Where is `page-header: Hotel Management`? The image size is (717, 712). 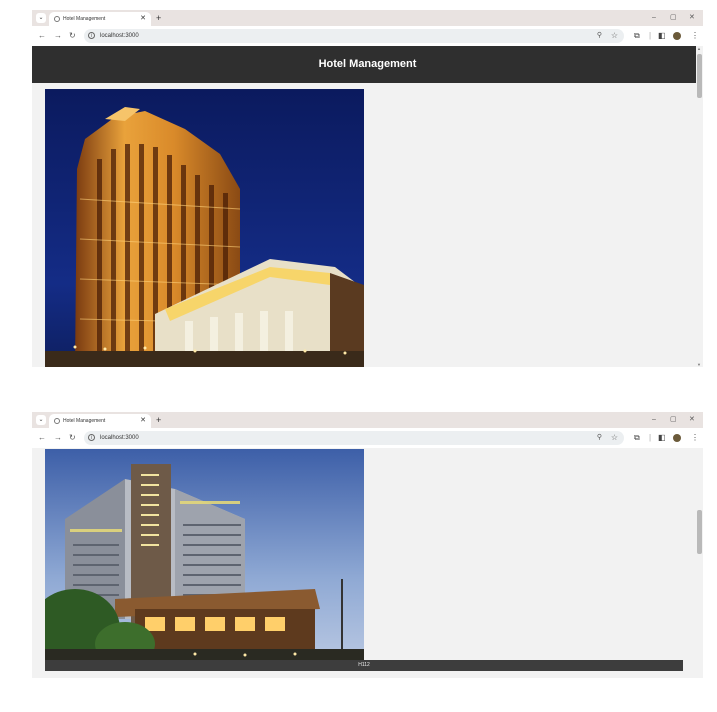 page-header: Hotel Management is located at coordinates (367, 64).